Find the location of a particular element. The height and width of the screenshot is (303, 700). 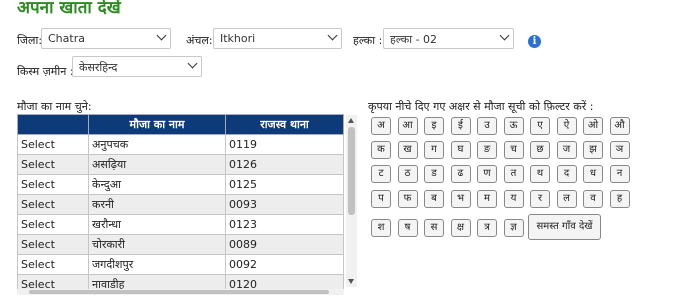

district-select: Chatra is located at coordinates (106, 38).